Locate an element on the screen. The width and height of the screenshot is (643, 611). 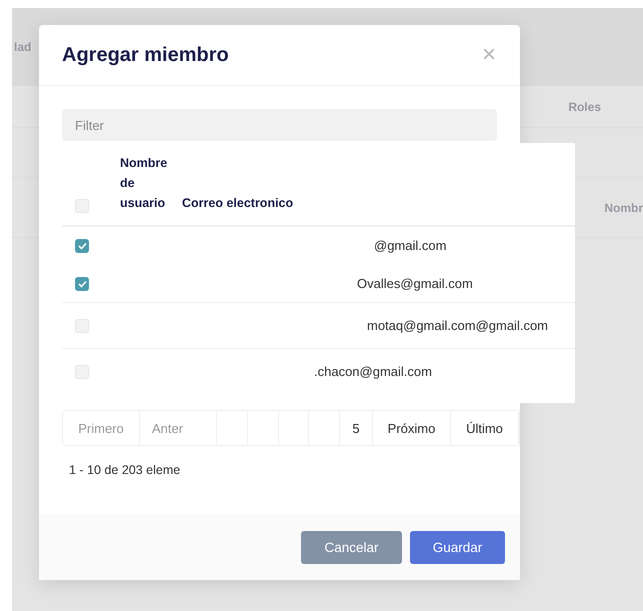
dialog-title: Agregar miembro is located at coordinates (145, 55).